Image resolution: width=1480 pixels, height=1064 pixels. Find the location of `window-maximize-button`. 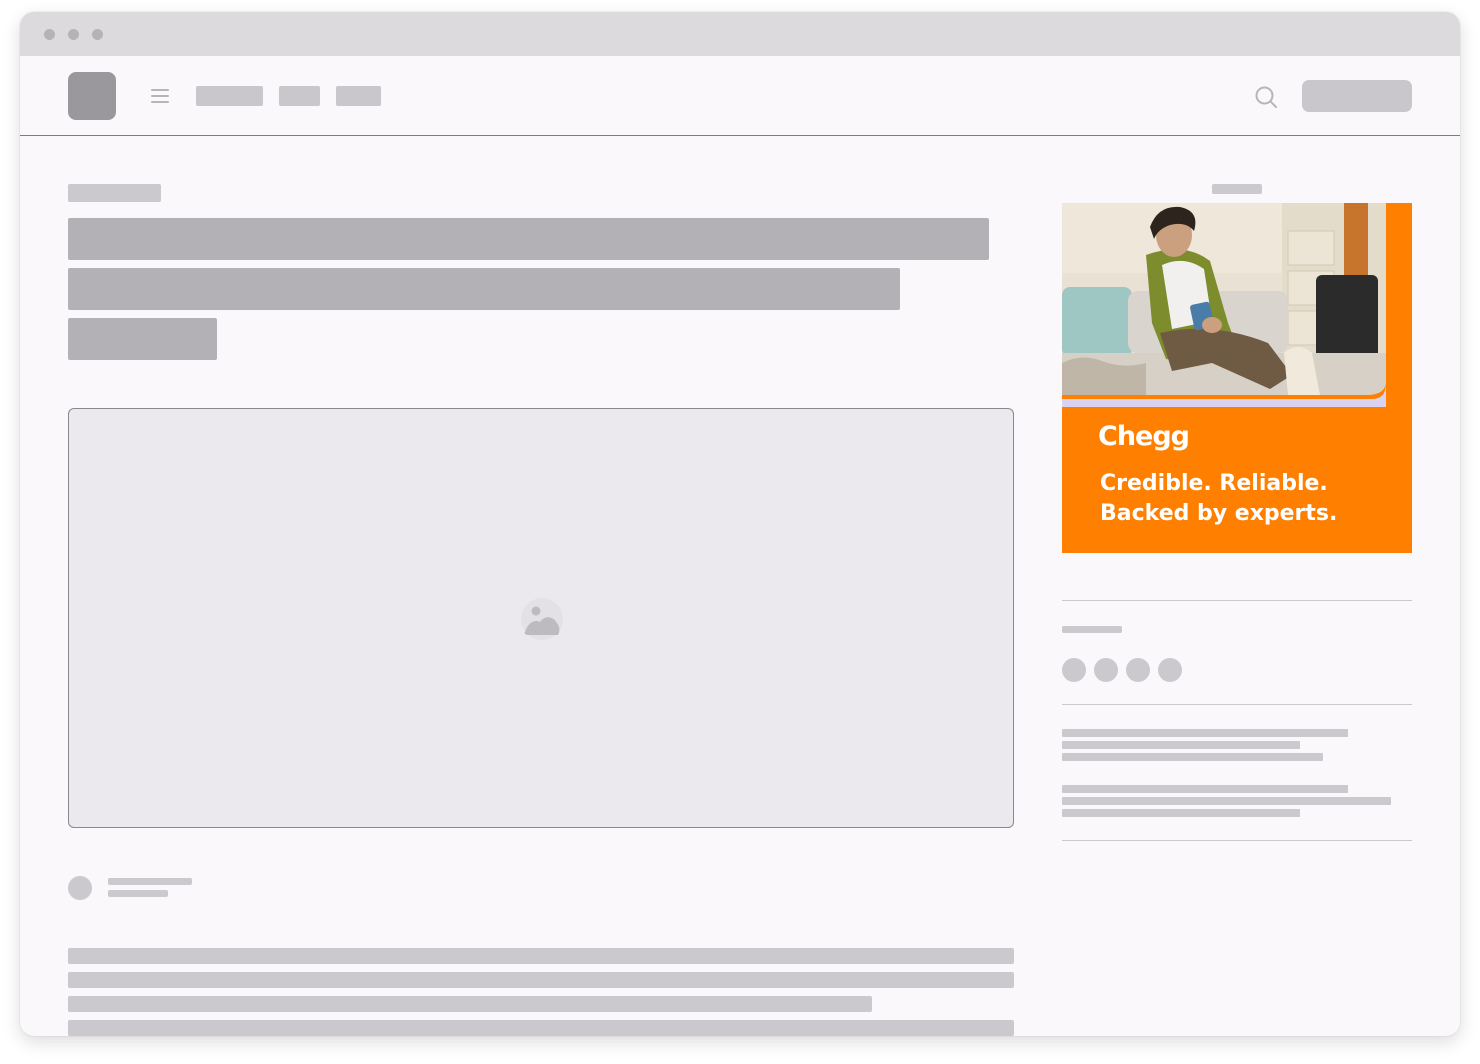

window-maximize-button is located at coordinates (97, 34).